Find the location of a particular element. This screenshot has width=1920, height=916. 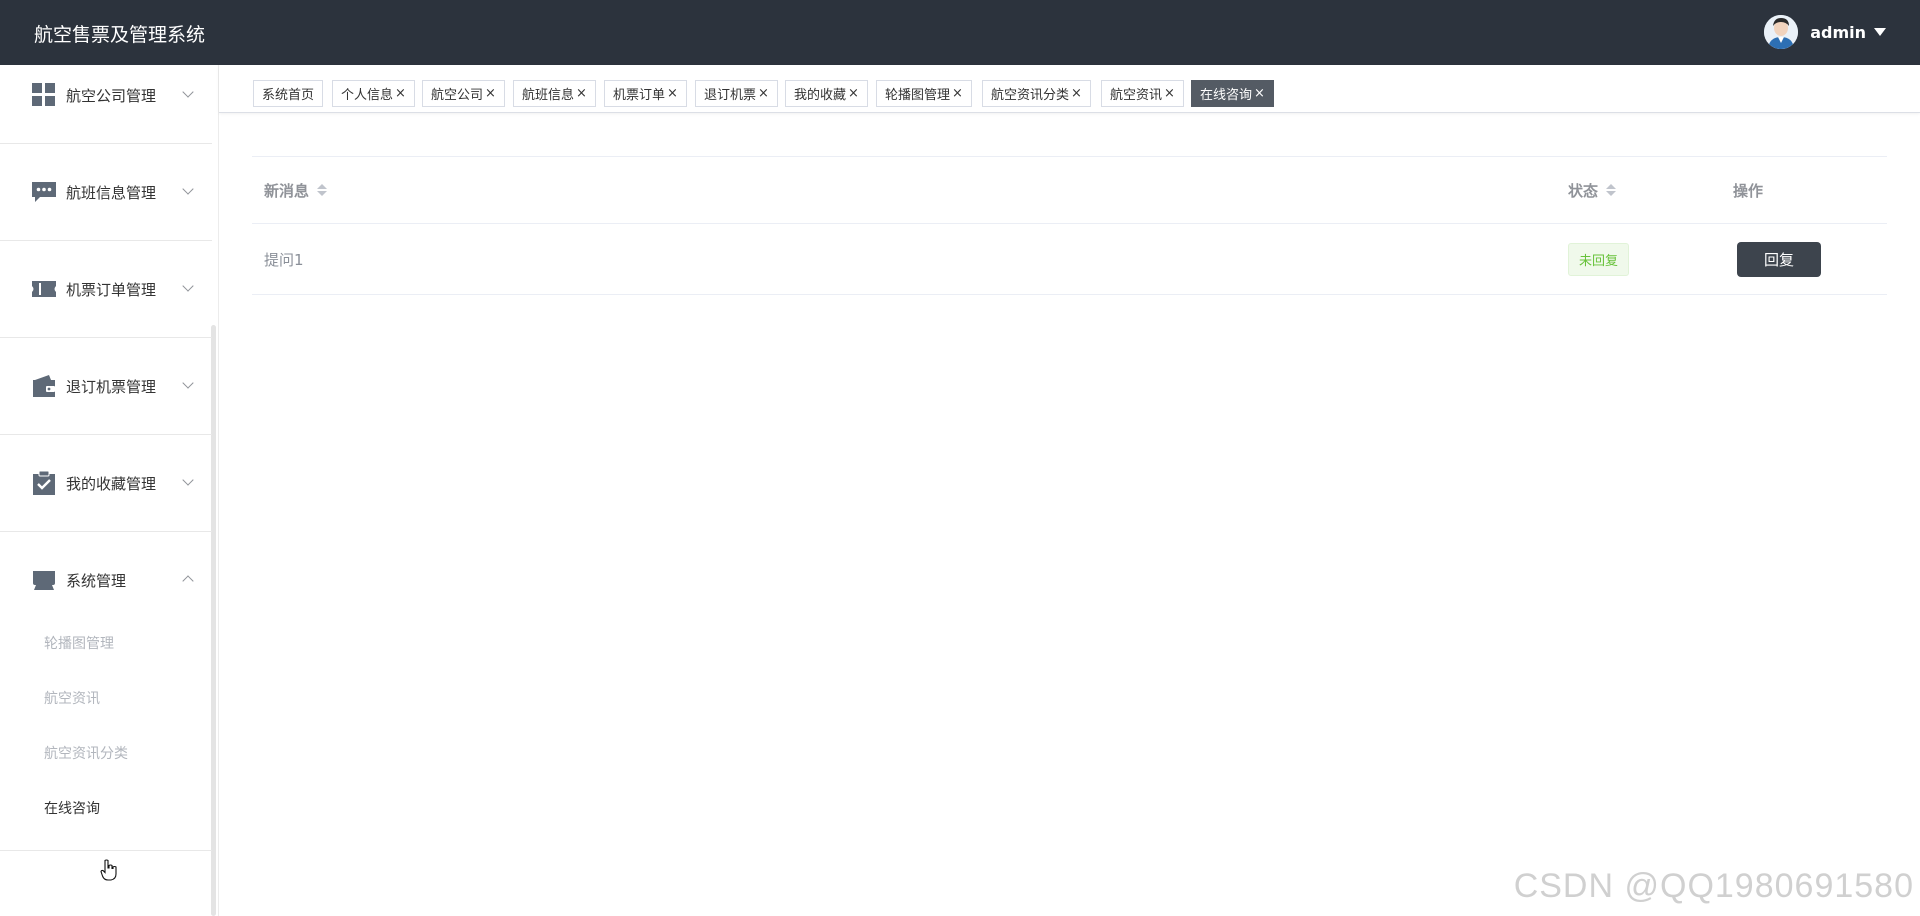

sidebar-group-flight: 航班信息管理 is located at coordinates (106, 192).